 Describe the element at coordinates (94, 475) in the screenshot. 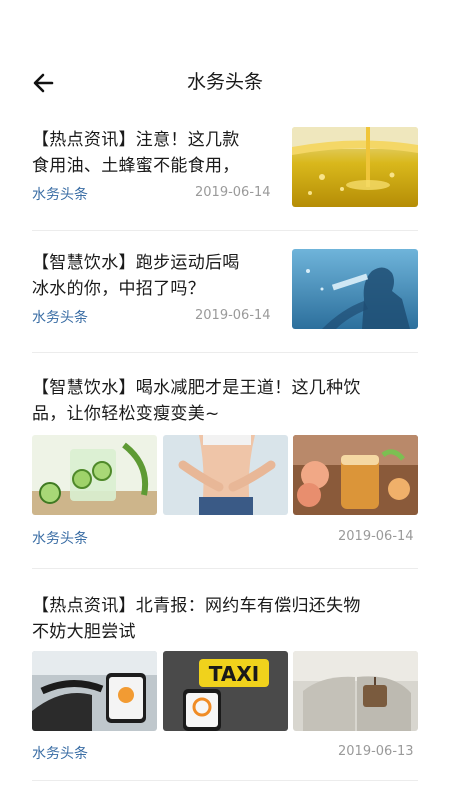

I see `thumbnail-cucumber-drink` at that location.